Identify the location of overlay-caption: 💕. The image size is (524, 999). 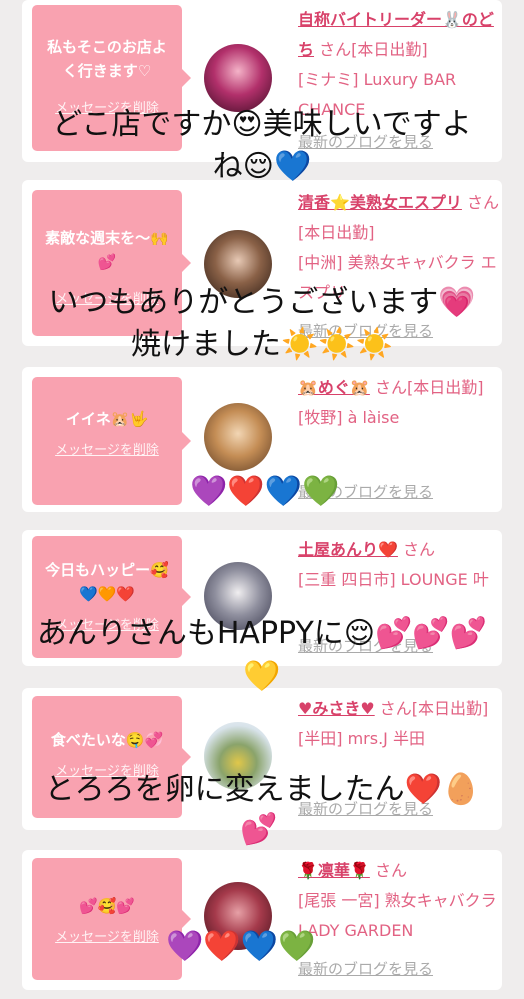
(259, 829).